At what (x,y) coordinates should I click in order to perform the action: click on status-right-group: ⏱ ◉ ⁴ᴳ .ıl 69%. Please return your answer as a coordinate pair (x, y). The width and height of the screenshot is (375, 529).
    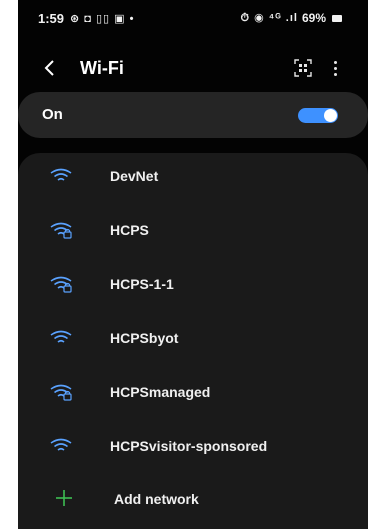
    Looking at the image, I should click on (291, 18).